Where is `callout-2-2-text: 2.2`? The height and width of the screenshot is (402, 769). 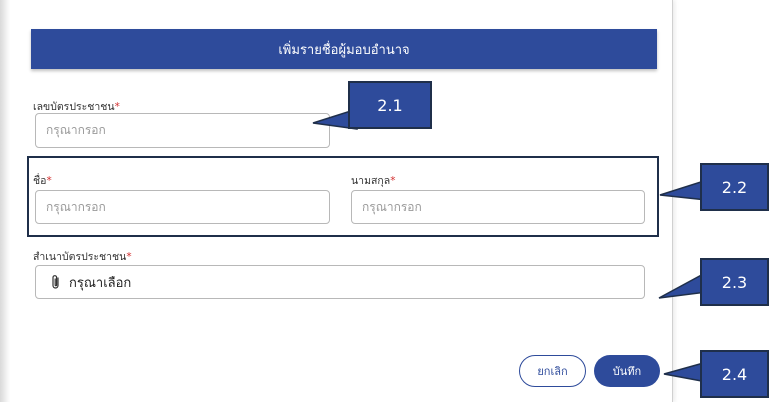 callout-2-2-text: 2.2 is located at coordinates (734, 187).